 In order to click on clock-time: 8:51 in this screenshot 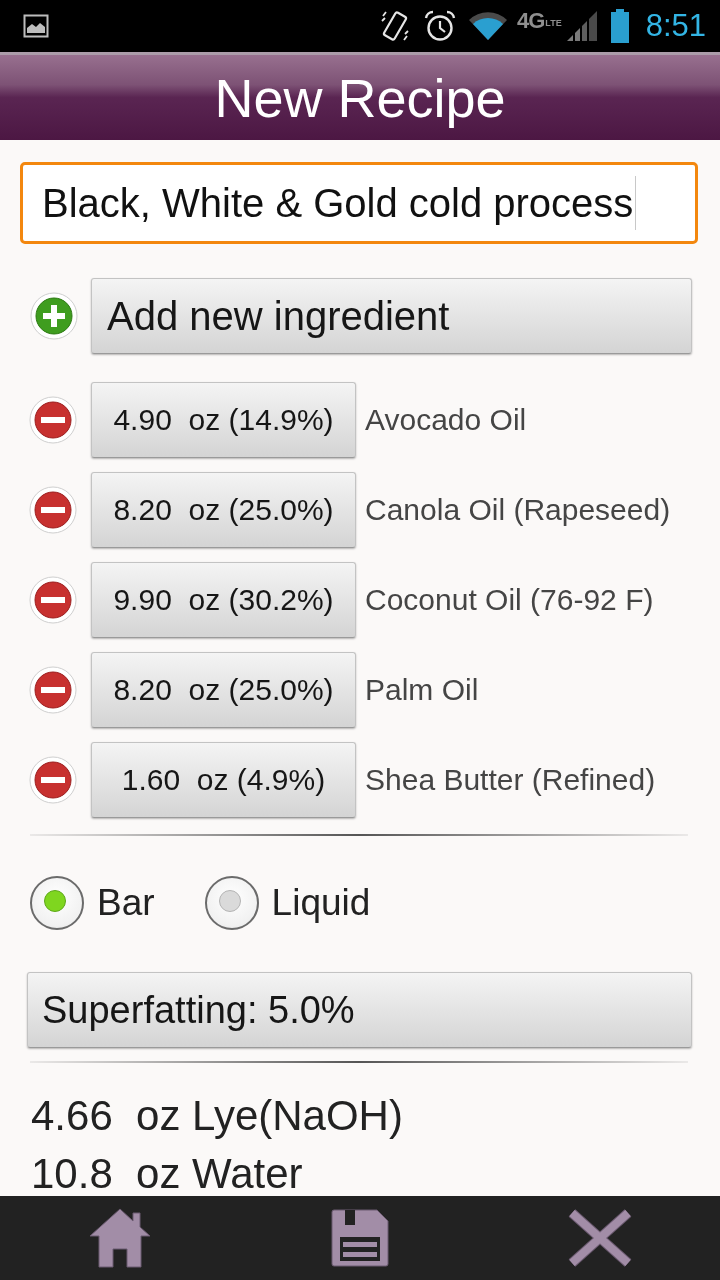, I will do `click(675, 26)`.